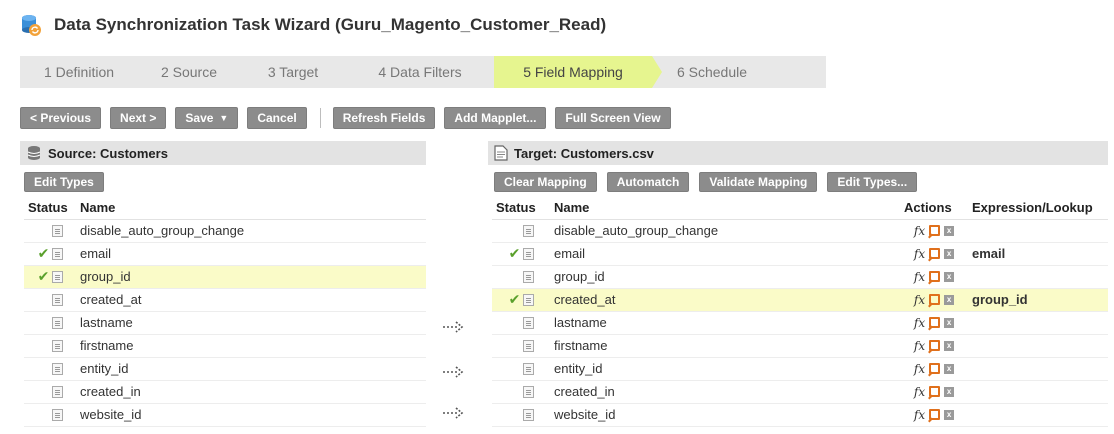  What do you see at coordinates (725, 346) in the screenshot?
I see `target-field-name: firstname` at bounding box center [725, 346].